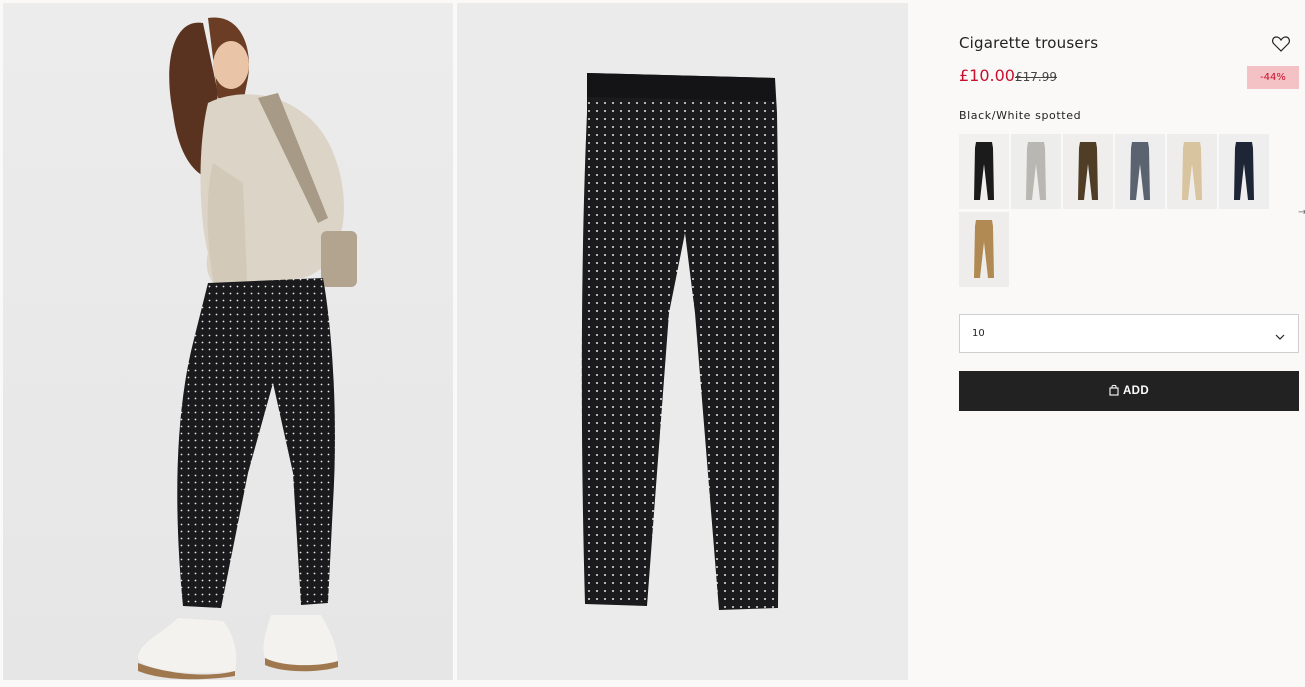 The width and height of the screenshot is (1305, 687). What do you see at coordinates (1136, 391) in the screenshot?
I see `add-button-label: ADD` at bounding box center [1136, 391].